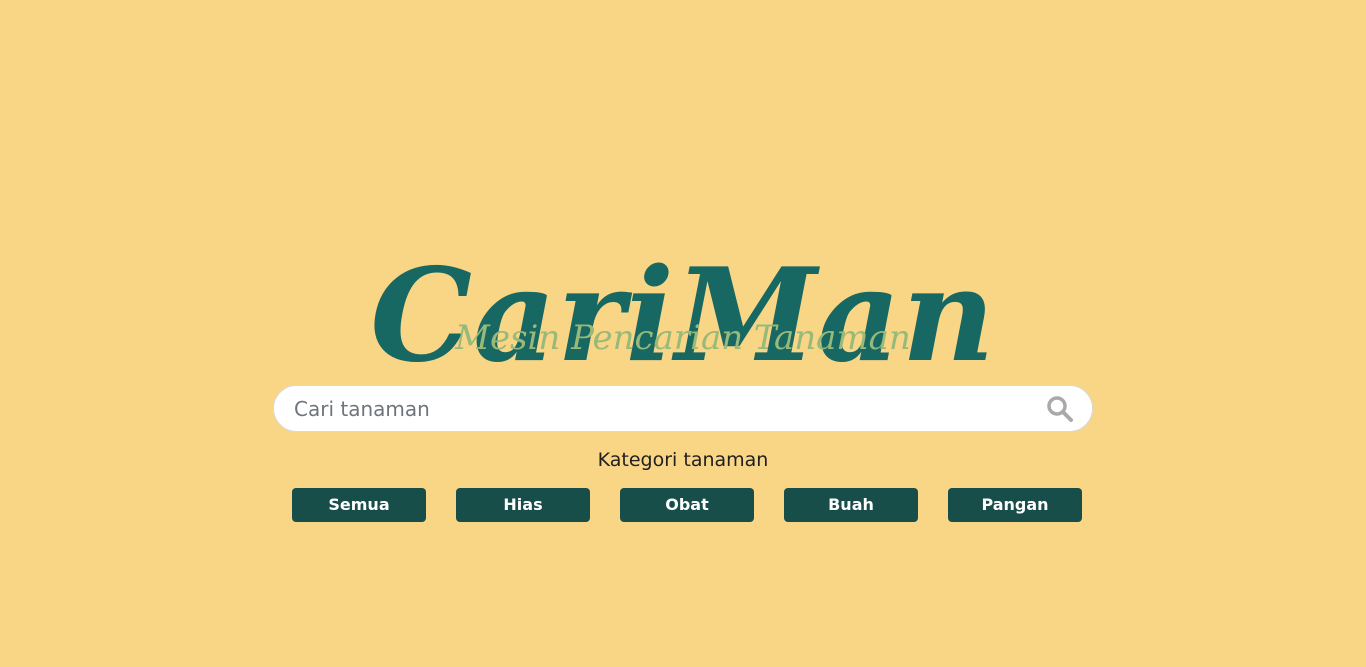 This screenshot has width=1366, height=667. I want to click on category-button-pangan: Pangan, so click(1015, 505).